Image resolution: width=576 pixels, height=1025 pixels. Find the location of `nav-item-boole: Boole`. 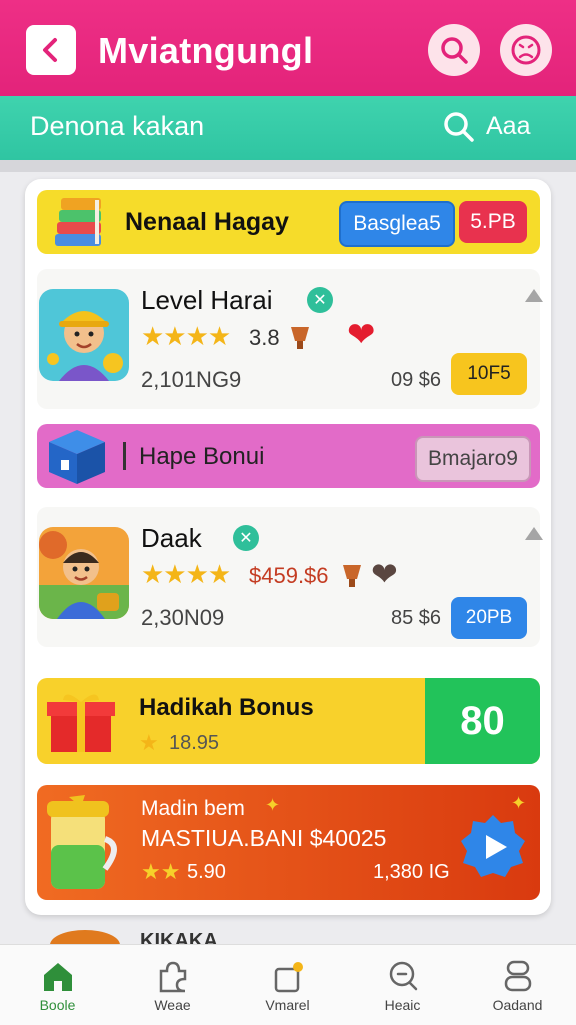

nav-item-boole: Boole is located at coordinates (57, 985).